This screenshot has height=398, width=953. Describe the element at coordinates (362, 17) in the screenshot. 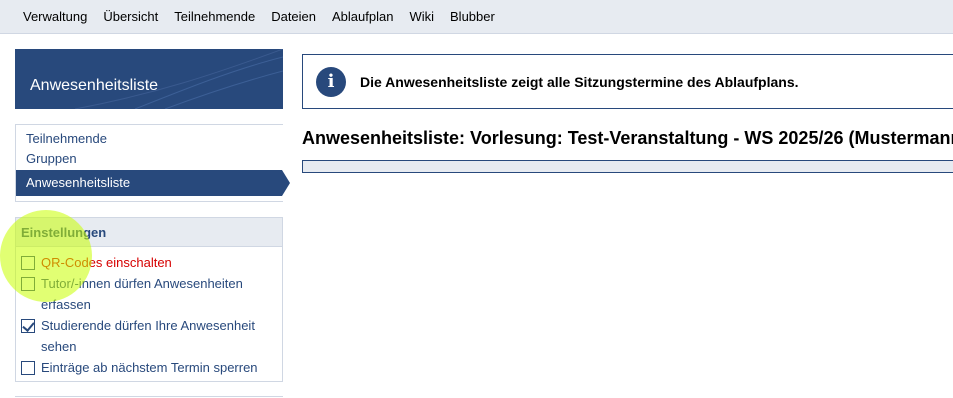

I see `tab-ablaufplan: Ablaufplan` at that location.